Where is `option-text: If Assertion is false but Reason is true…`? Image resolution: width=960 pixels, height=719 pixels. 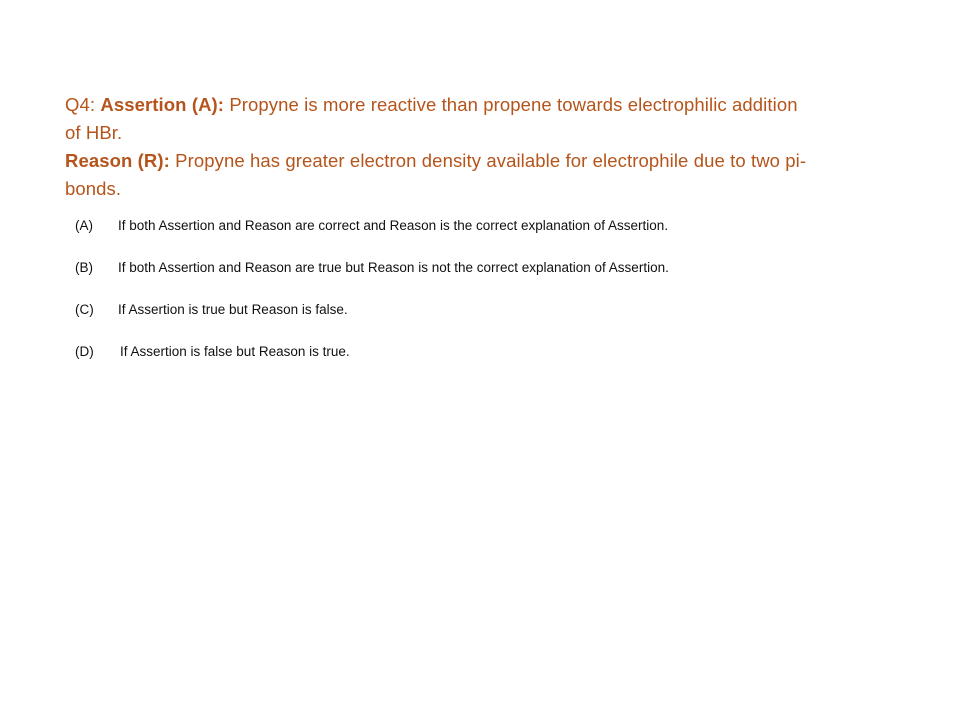
option-text: If Assertion is false but Reason is true… is located at coordinates (235, 351).